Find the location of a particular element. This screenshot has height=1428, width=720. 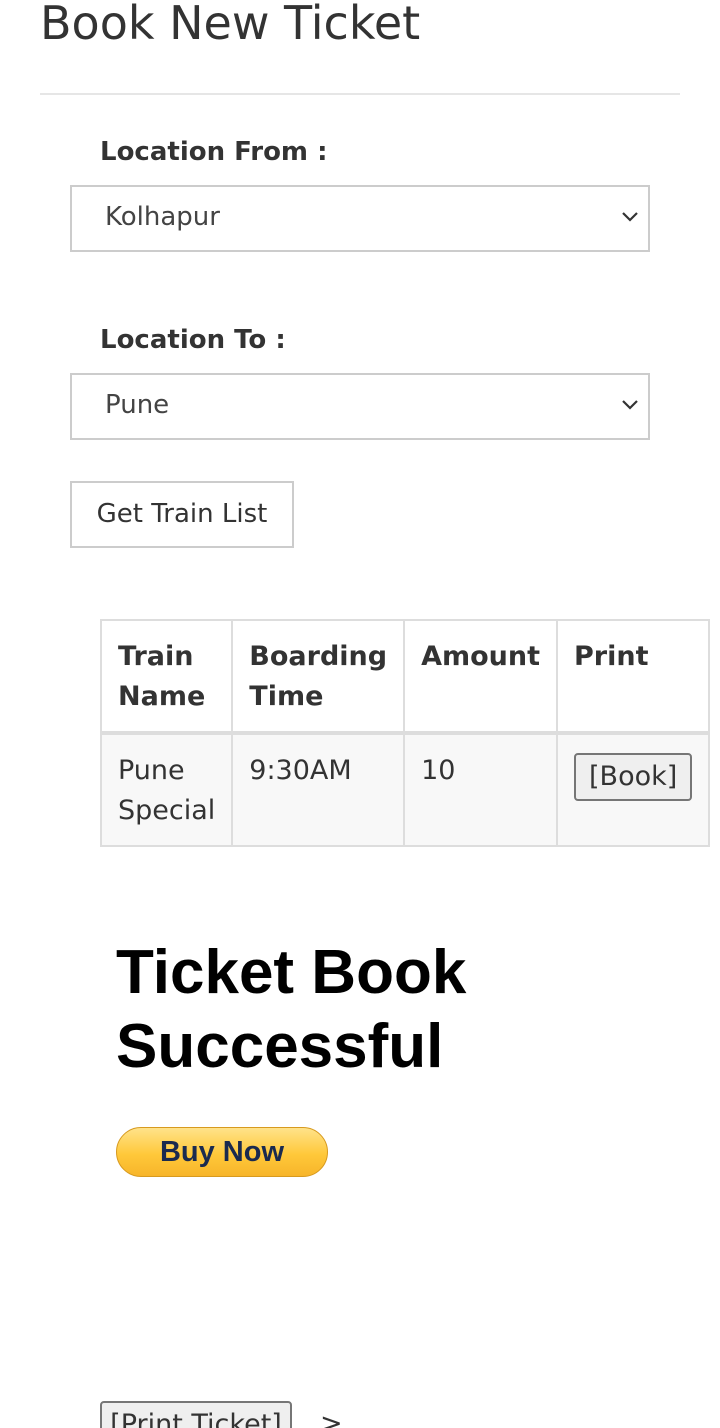

location-to-label: Location To : is located at coordinates (193, 340).